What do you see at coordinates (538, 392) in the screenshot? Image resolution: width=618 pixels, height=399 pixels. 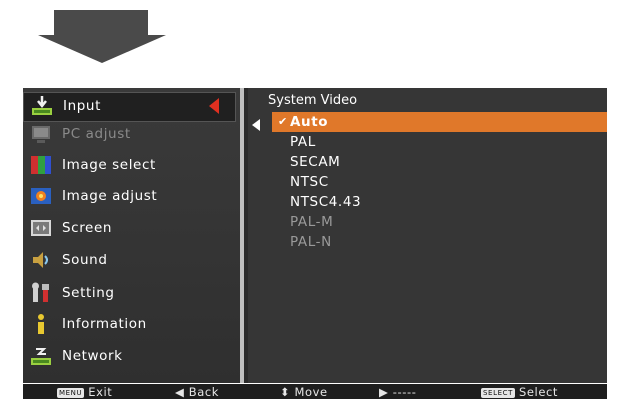 I see `select-label: Select` at bounding box center [538, 392].